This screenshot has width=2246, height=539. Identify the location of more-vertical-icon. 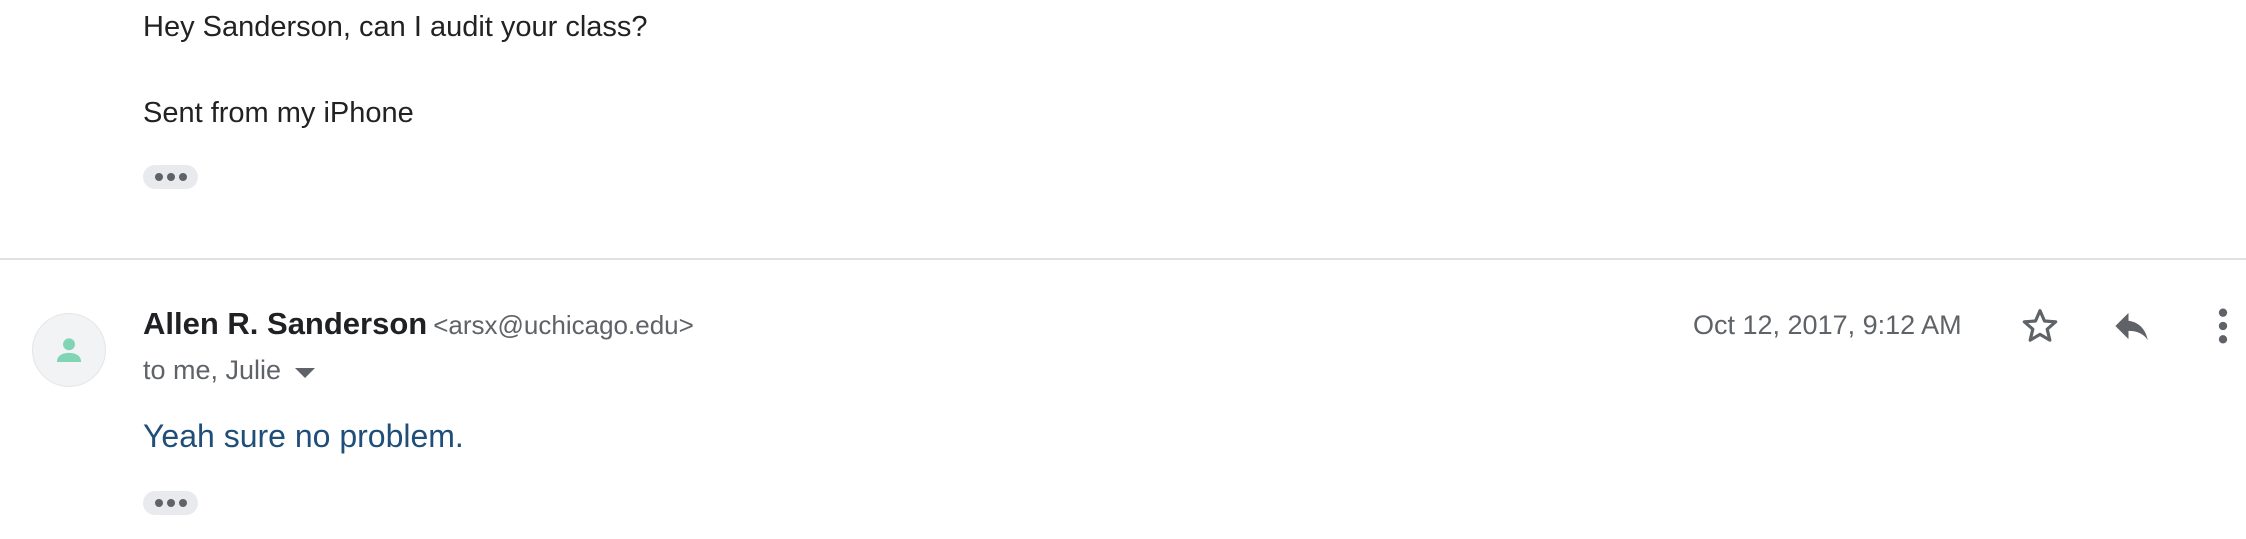
(2223, 326).